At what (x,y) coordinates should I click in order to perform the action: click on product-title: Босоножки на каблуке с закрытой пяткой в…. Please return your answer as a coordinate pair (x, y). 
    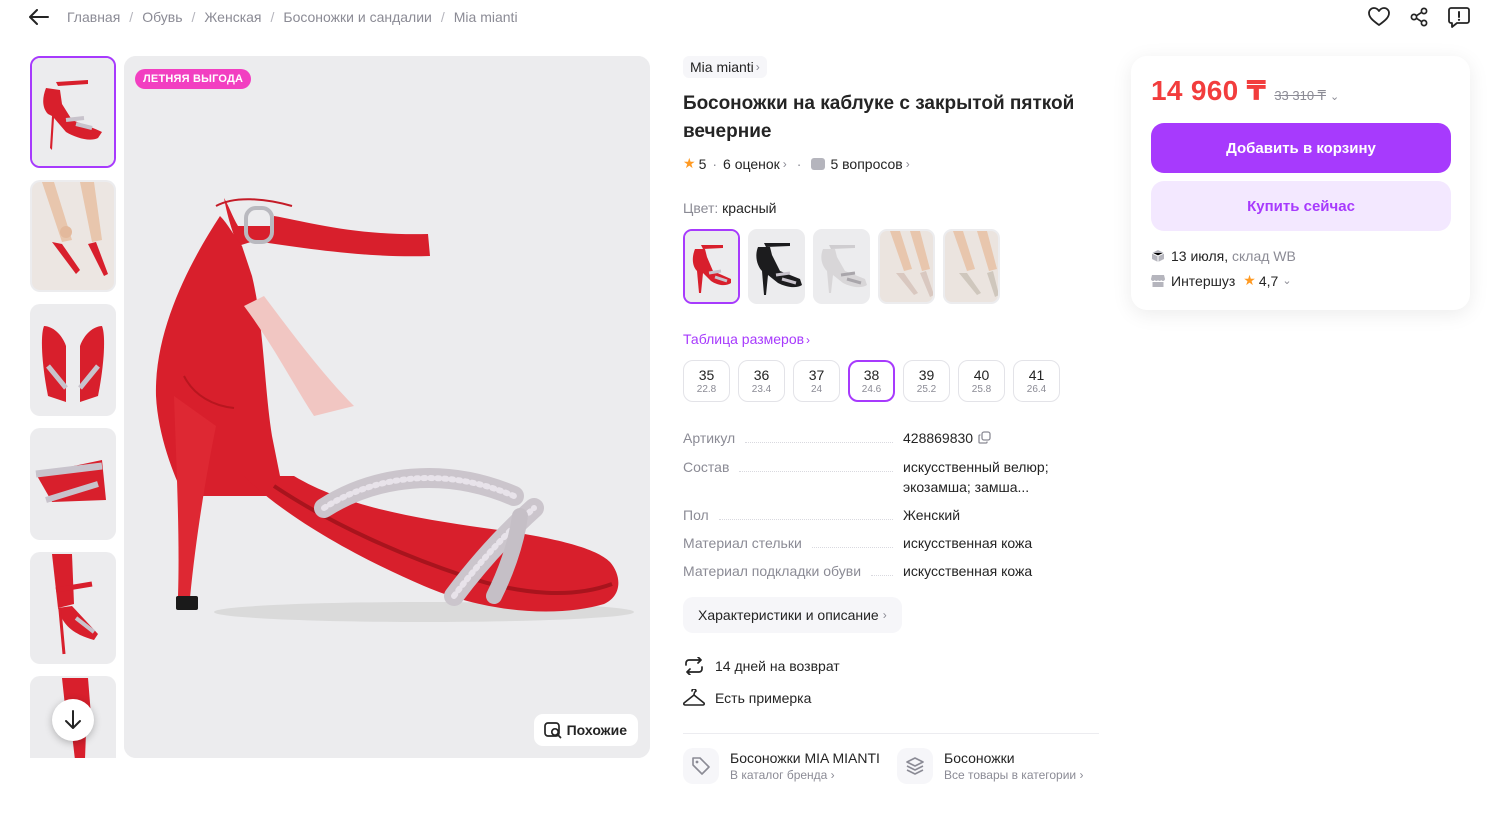
    Looking at the image, I should click on (879, 117).